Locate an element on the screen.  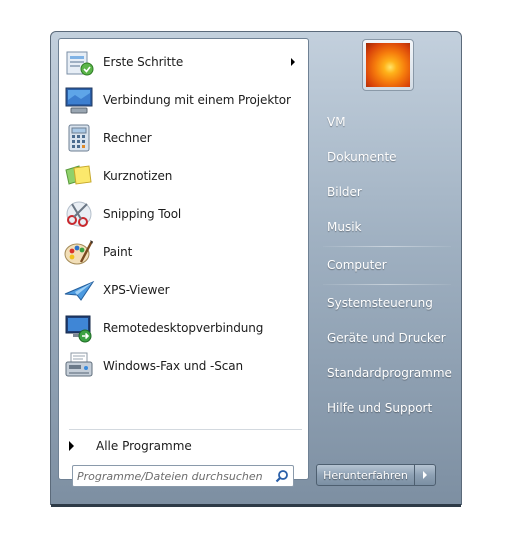
program-label: Kurznotizen is located at coordinates (138, 176).